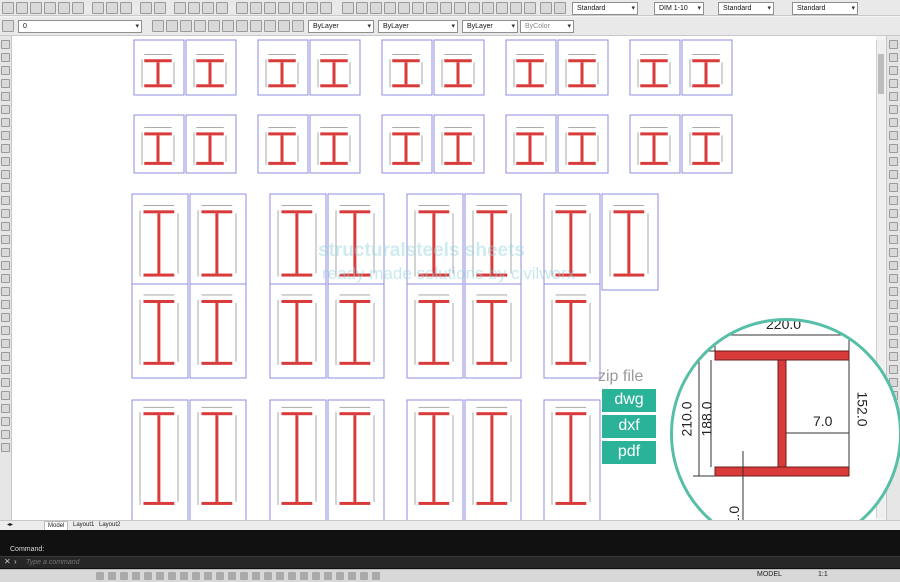 The image size is (900, 582). I want to click on zoom-realtime-icon, so click(194, 8).